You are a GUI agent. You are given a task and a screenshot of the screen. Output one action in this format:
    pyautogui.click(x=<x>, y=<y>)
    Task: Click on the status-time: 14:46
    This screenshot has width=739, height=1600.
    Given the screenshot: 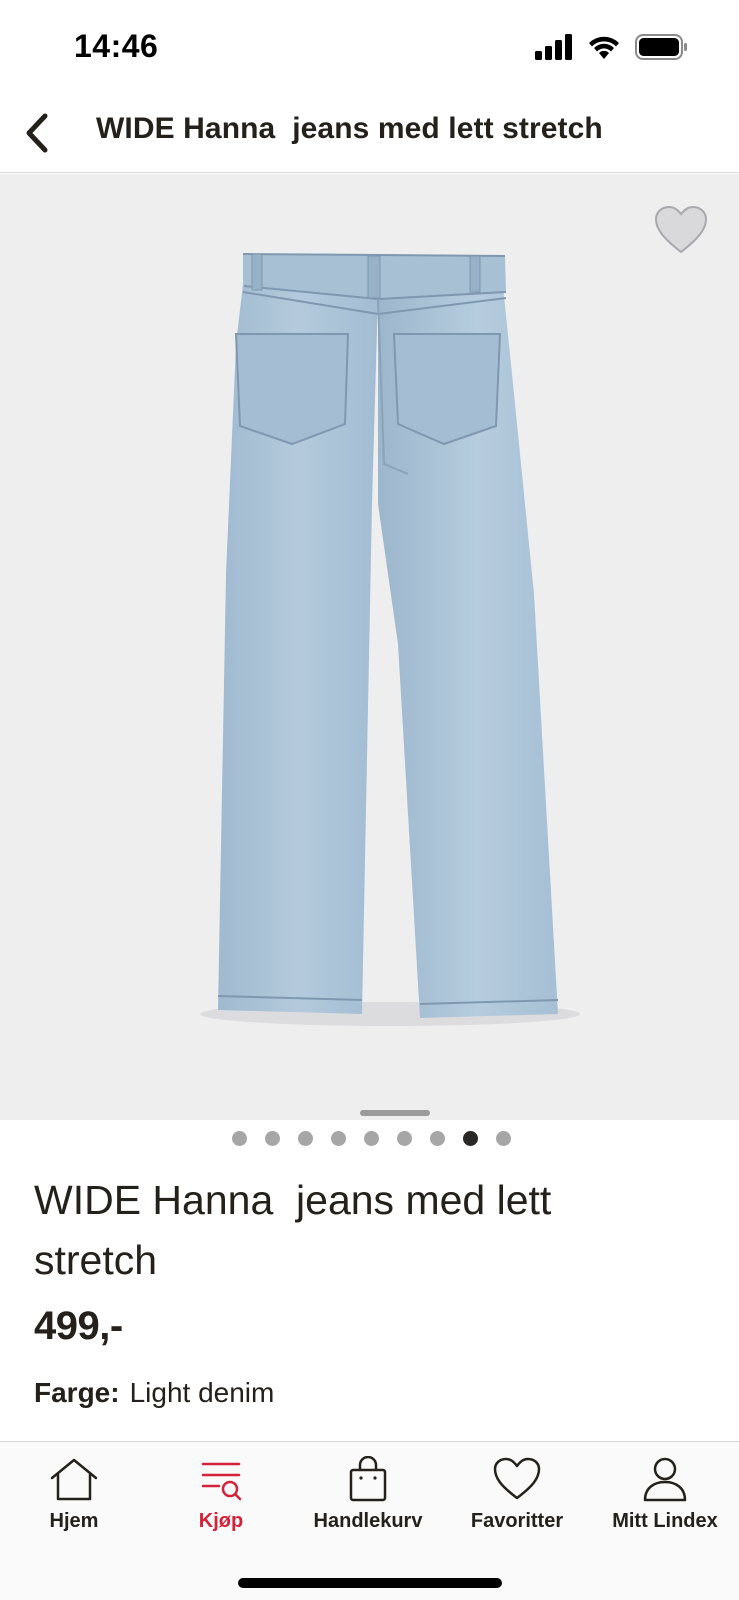 What is the action you would take?
    pyautogui.click(x=116, y=46)
    